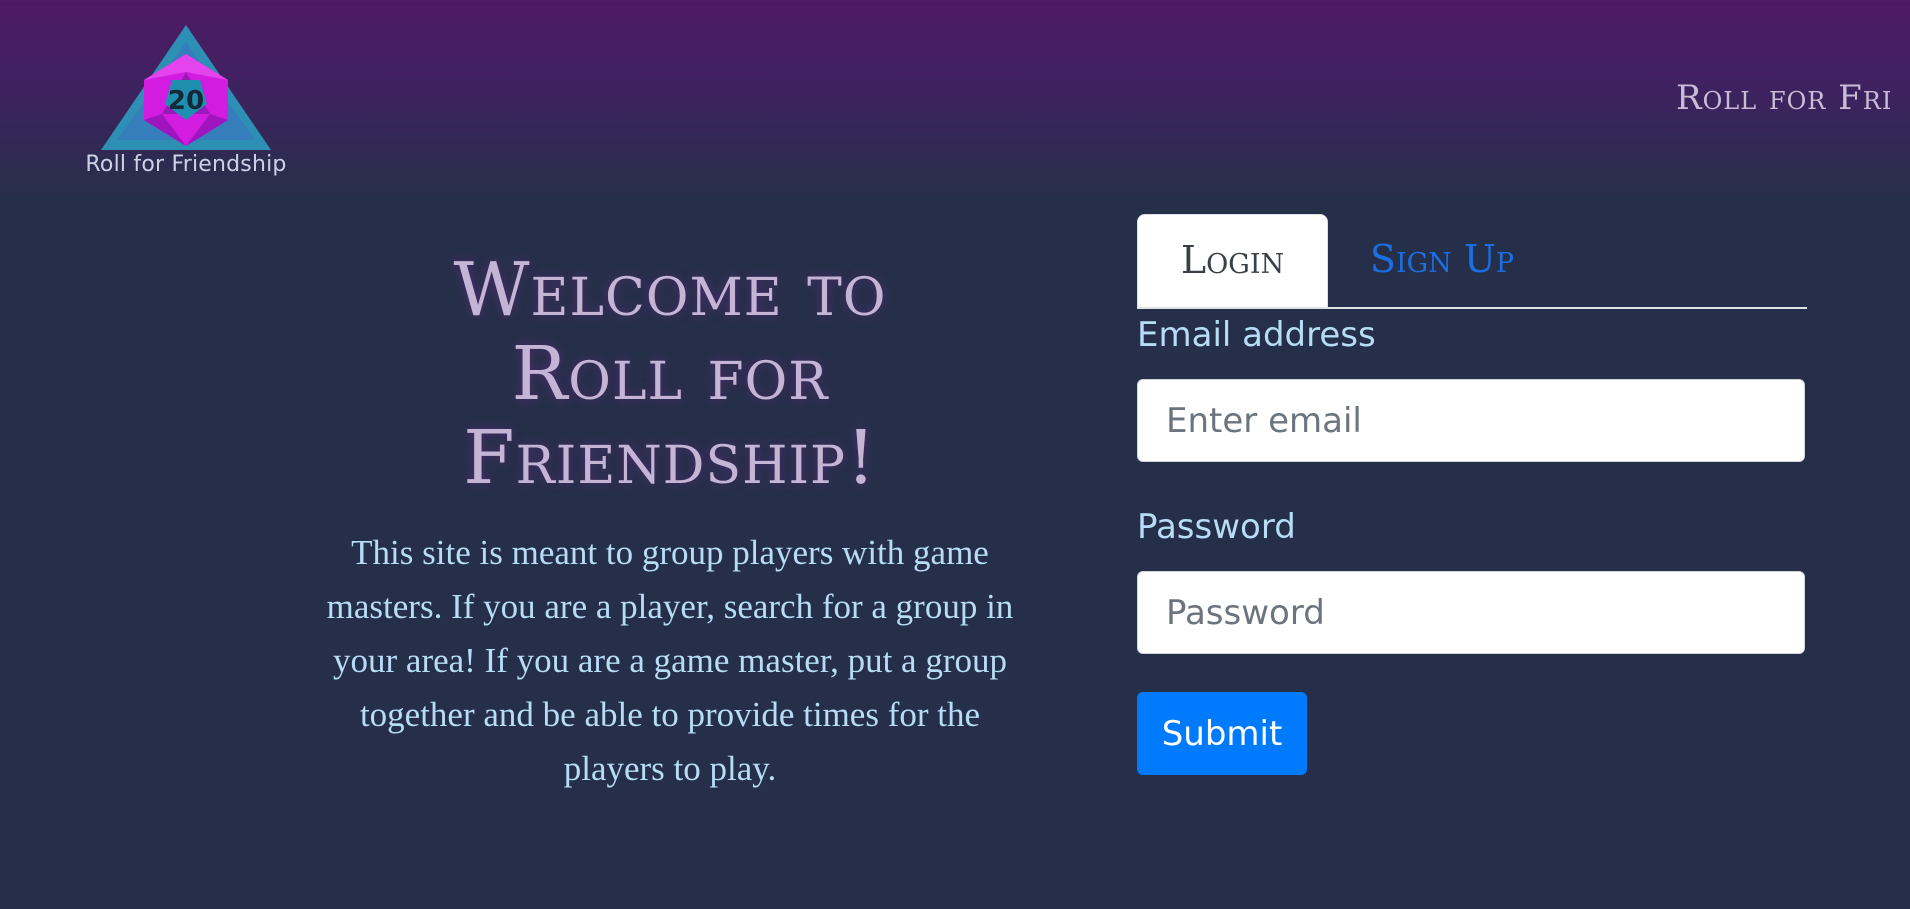 This screenshot has height=909, width=1910. What do you see at coordinates (186, 164) in the screenshot?
I see `logo-text: Roll for Friendship` at bounding box center [186, 164].